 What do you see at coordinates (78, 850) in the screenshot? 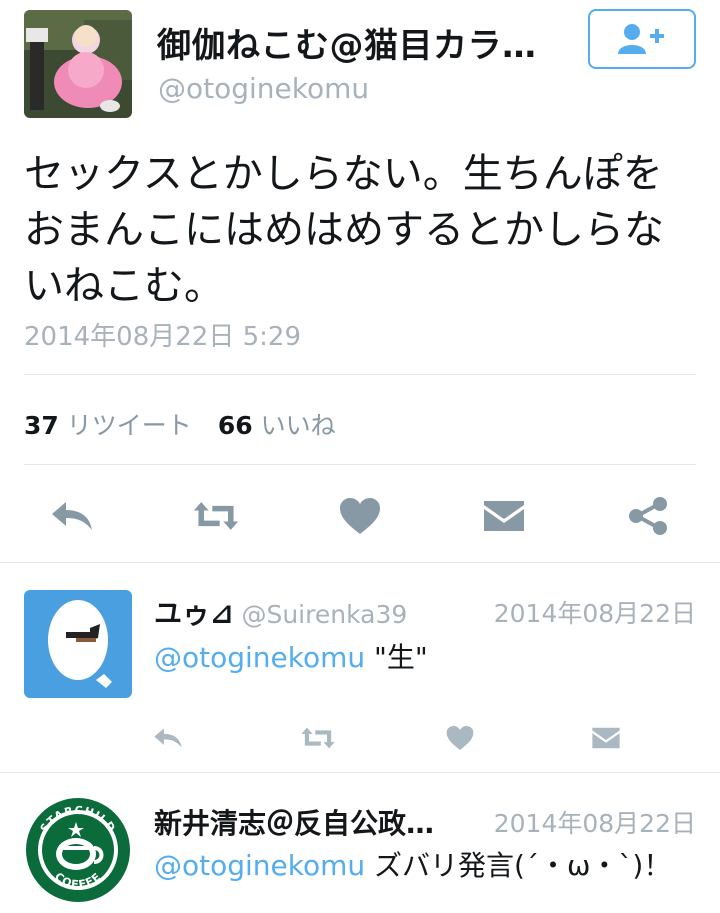
I see `reply-avatar: STARCHILD COFFEE` at bounding box center [78, 850].